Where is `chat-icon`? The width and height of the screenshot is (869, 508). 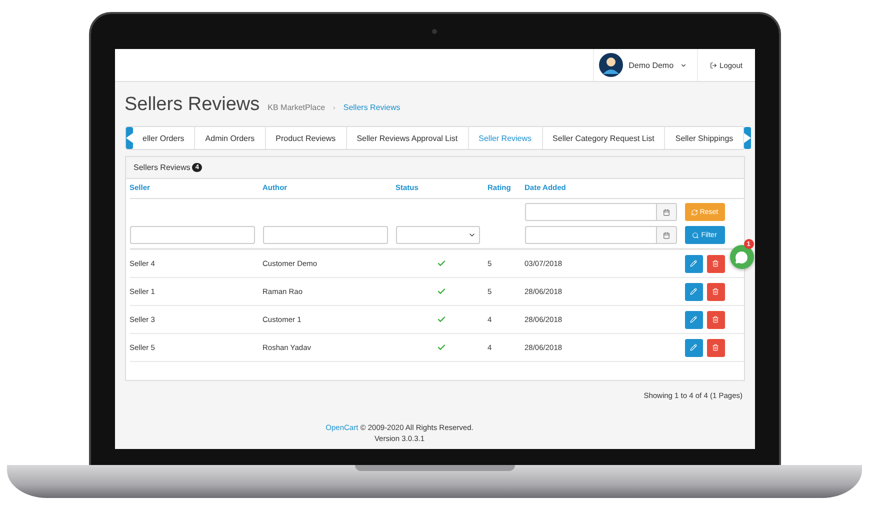
chat-icon is located at coordinates (741, 257).